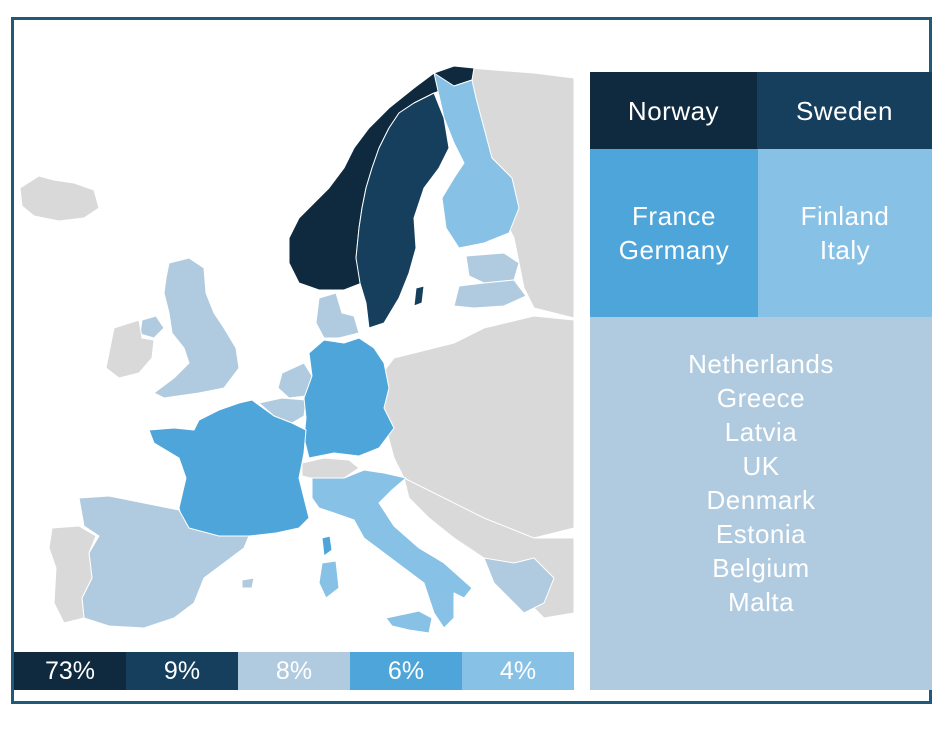 The image size is (950, 730). What do you see at coordinates (761, 602) in the screenshot?
I see `tile-label-malta: Malta` at bounding box center [761, 602].